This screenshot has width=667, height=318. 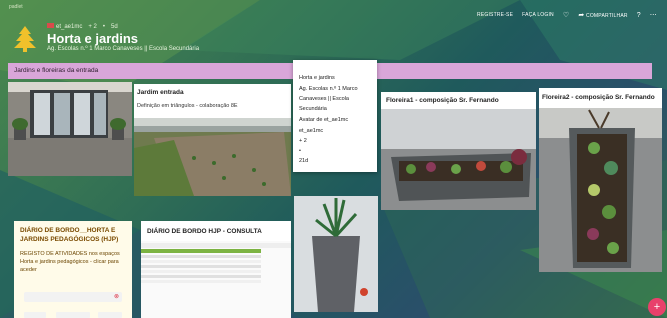 What do you see at coordinates (92, 26) in the screenshot?
I see `collaborators-count: + 2` at bounding box center [92, 26].